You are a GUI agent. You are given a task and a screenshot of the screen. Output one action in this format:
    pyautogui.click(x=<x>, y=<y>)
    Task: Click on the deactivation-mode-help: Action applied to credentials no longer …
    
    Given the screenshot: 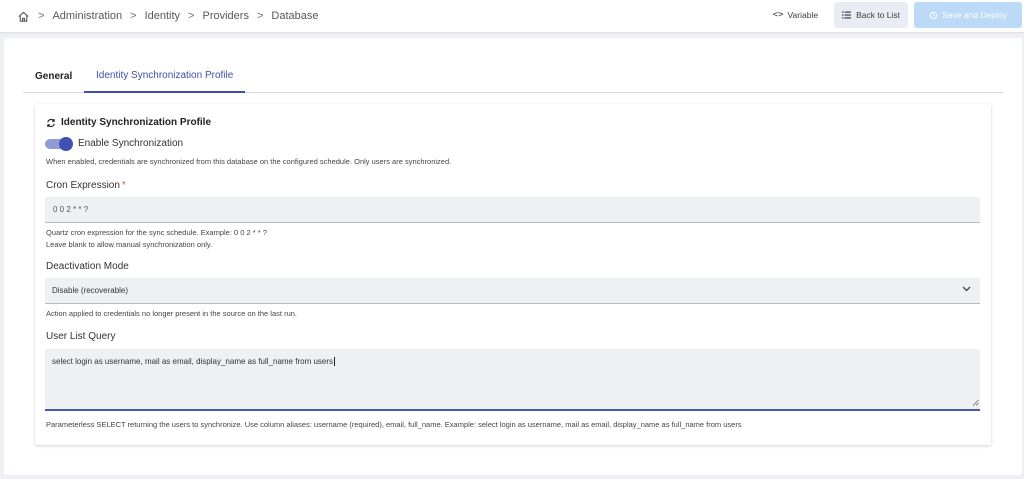 What is the action you would take?
    pyautogui.click(x=171, y=313)
    